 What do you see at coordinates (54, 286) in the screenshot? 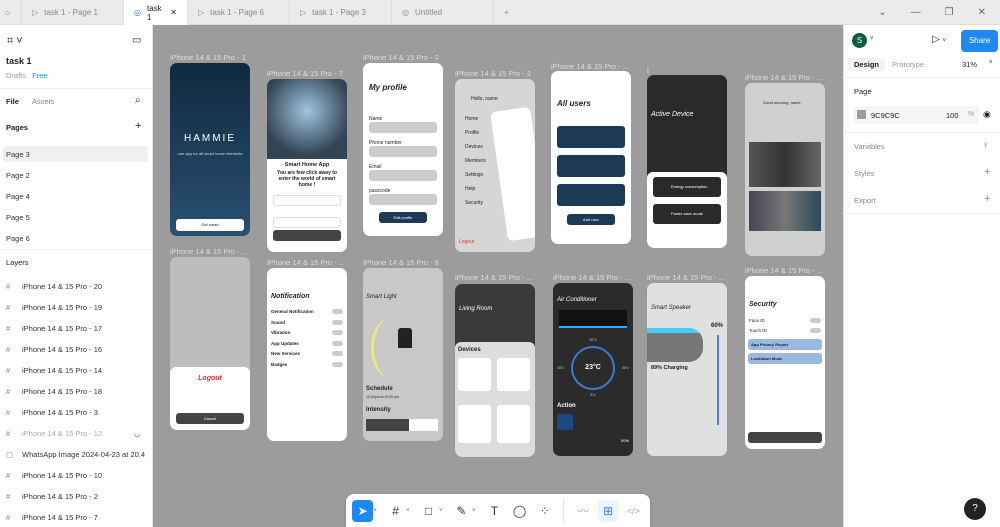
I see `layer-item: # iPhone 14 & 15 Pro - 20` at bounding box center [54, 286].